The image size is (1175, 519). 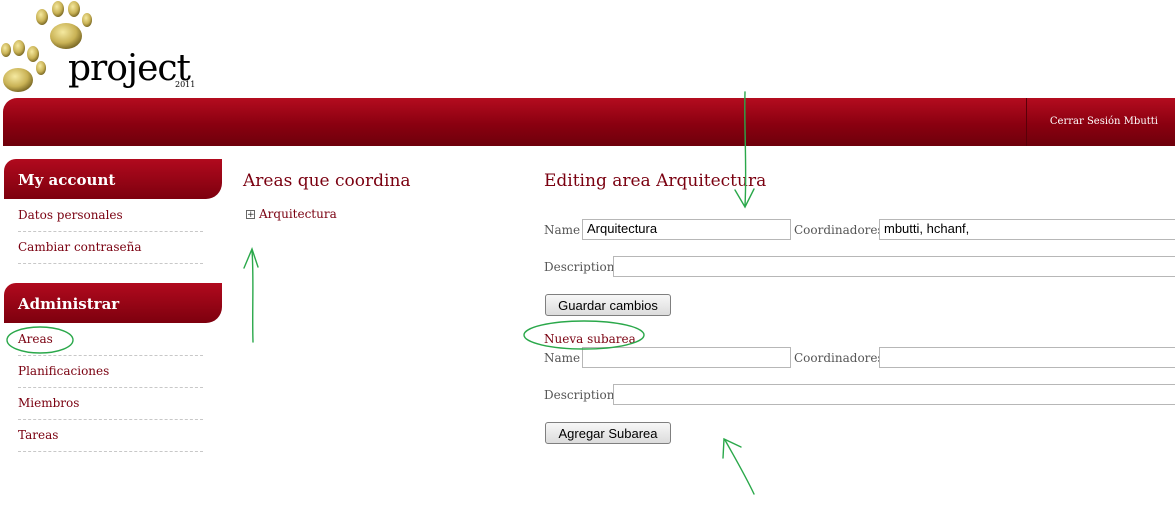 I want to click on annotation-arrow-up, so click(x=252, y=296).